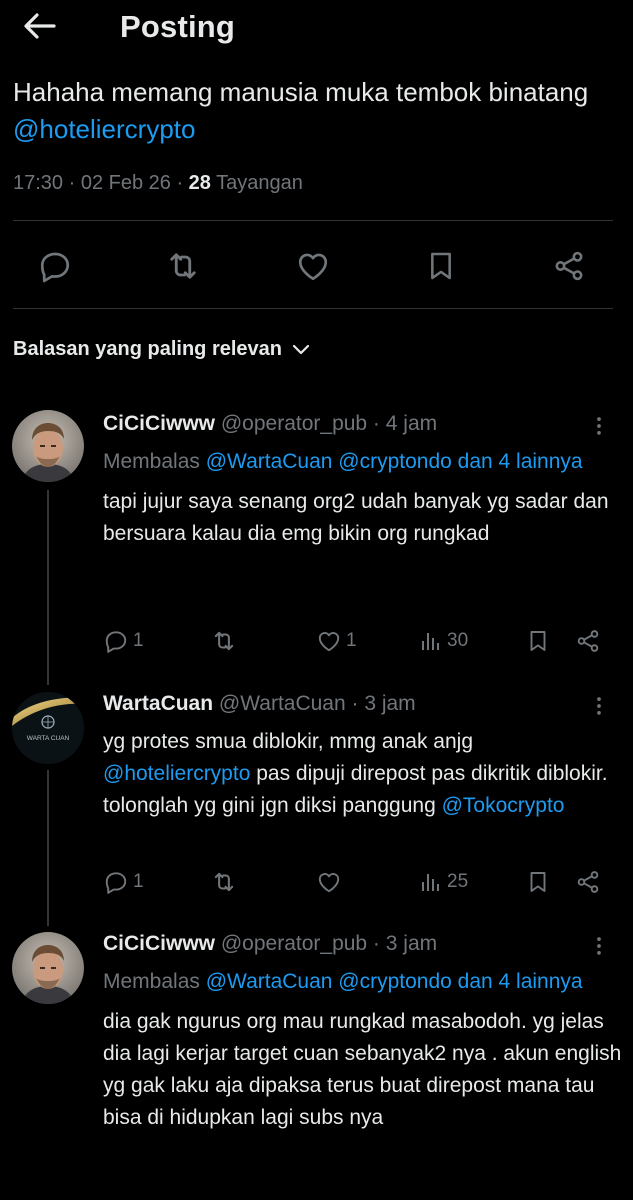  What do you see at coordinates (443, 641) in the screenshot?
I see `views-button: 30` at bounding box center [443, 641].